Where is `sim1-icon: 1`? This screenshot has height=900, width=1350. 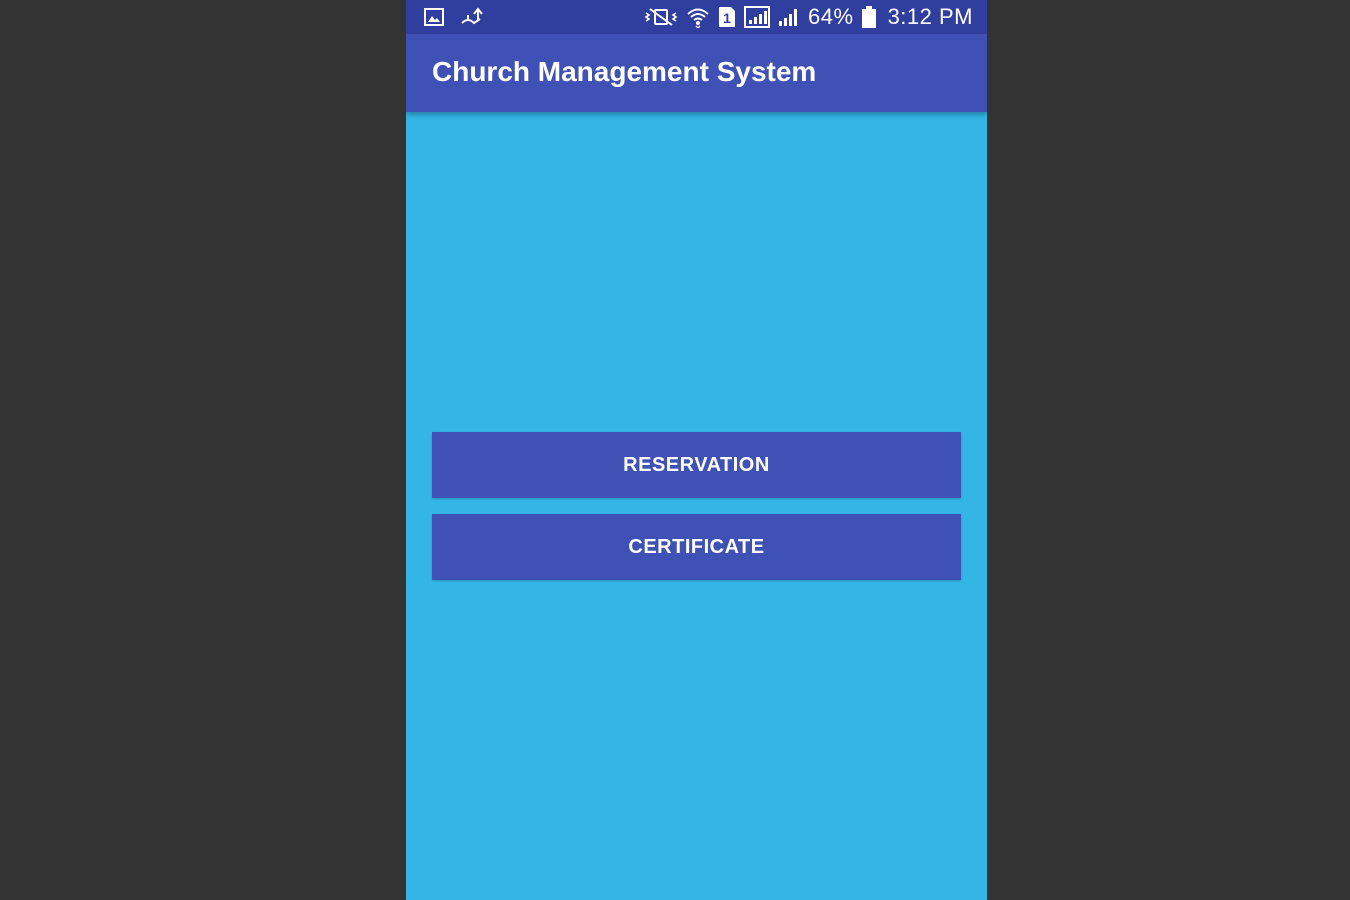 sim1-icon: 1 is located at coordinates (727, 17).